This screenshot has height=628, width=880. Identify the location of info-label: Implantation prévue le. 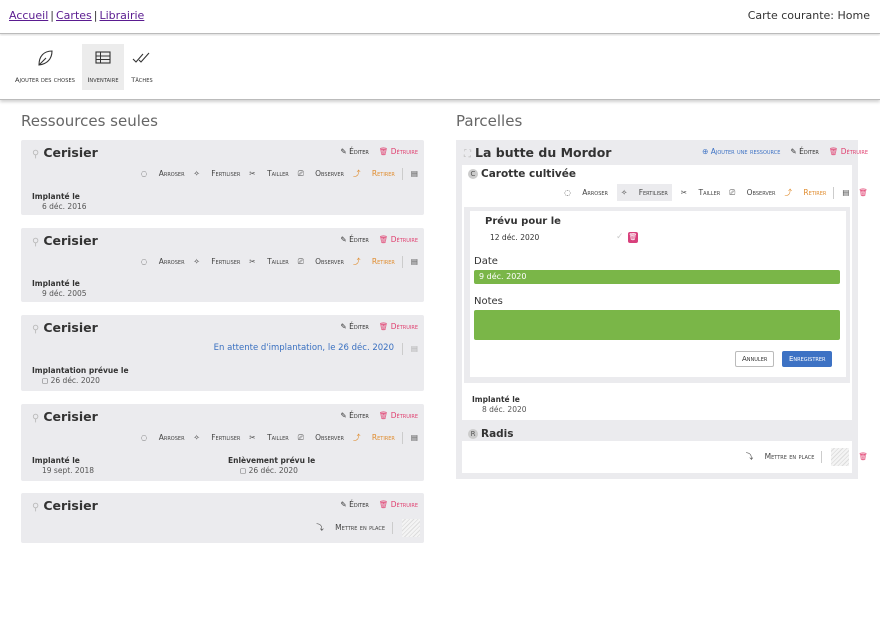
(80, 370).